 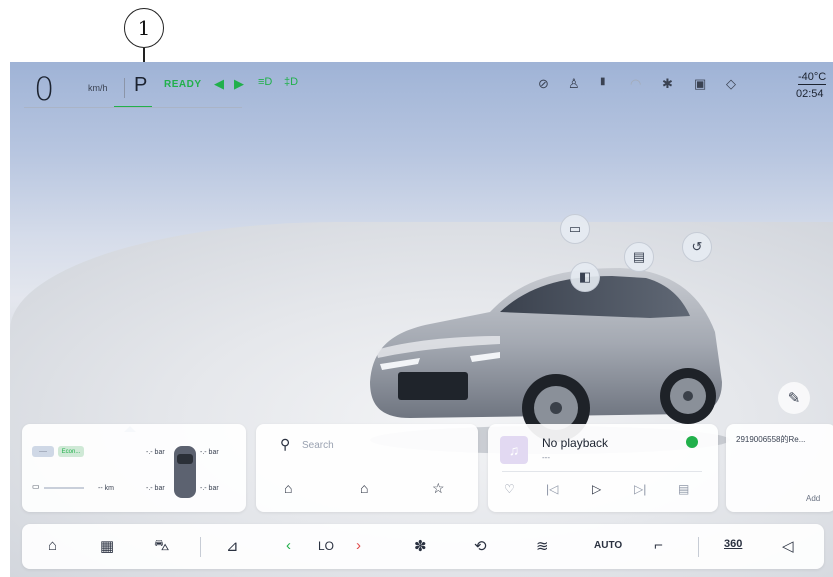 What do you see at coordinates (36, 486) in the screenshot?
I see `battery-icon: ▭` at bounding box center [36, 486].